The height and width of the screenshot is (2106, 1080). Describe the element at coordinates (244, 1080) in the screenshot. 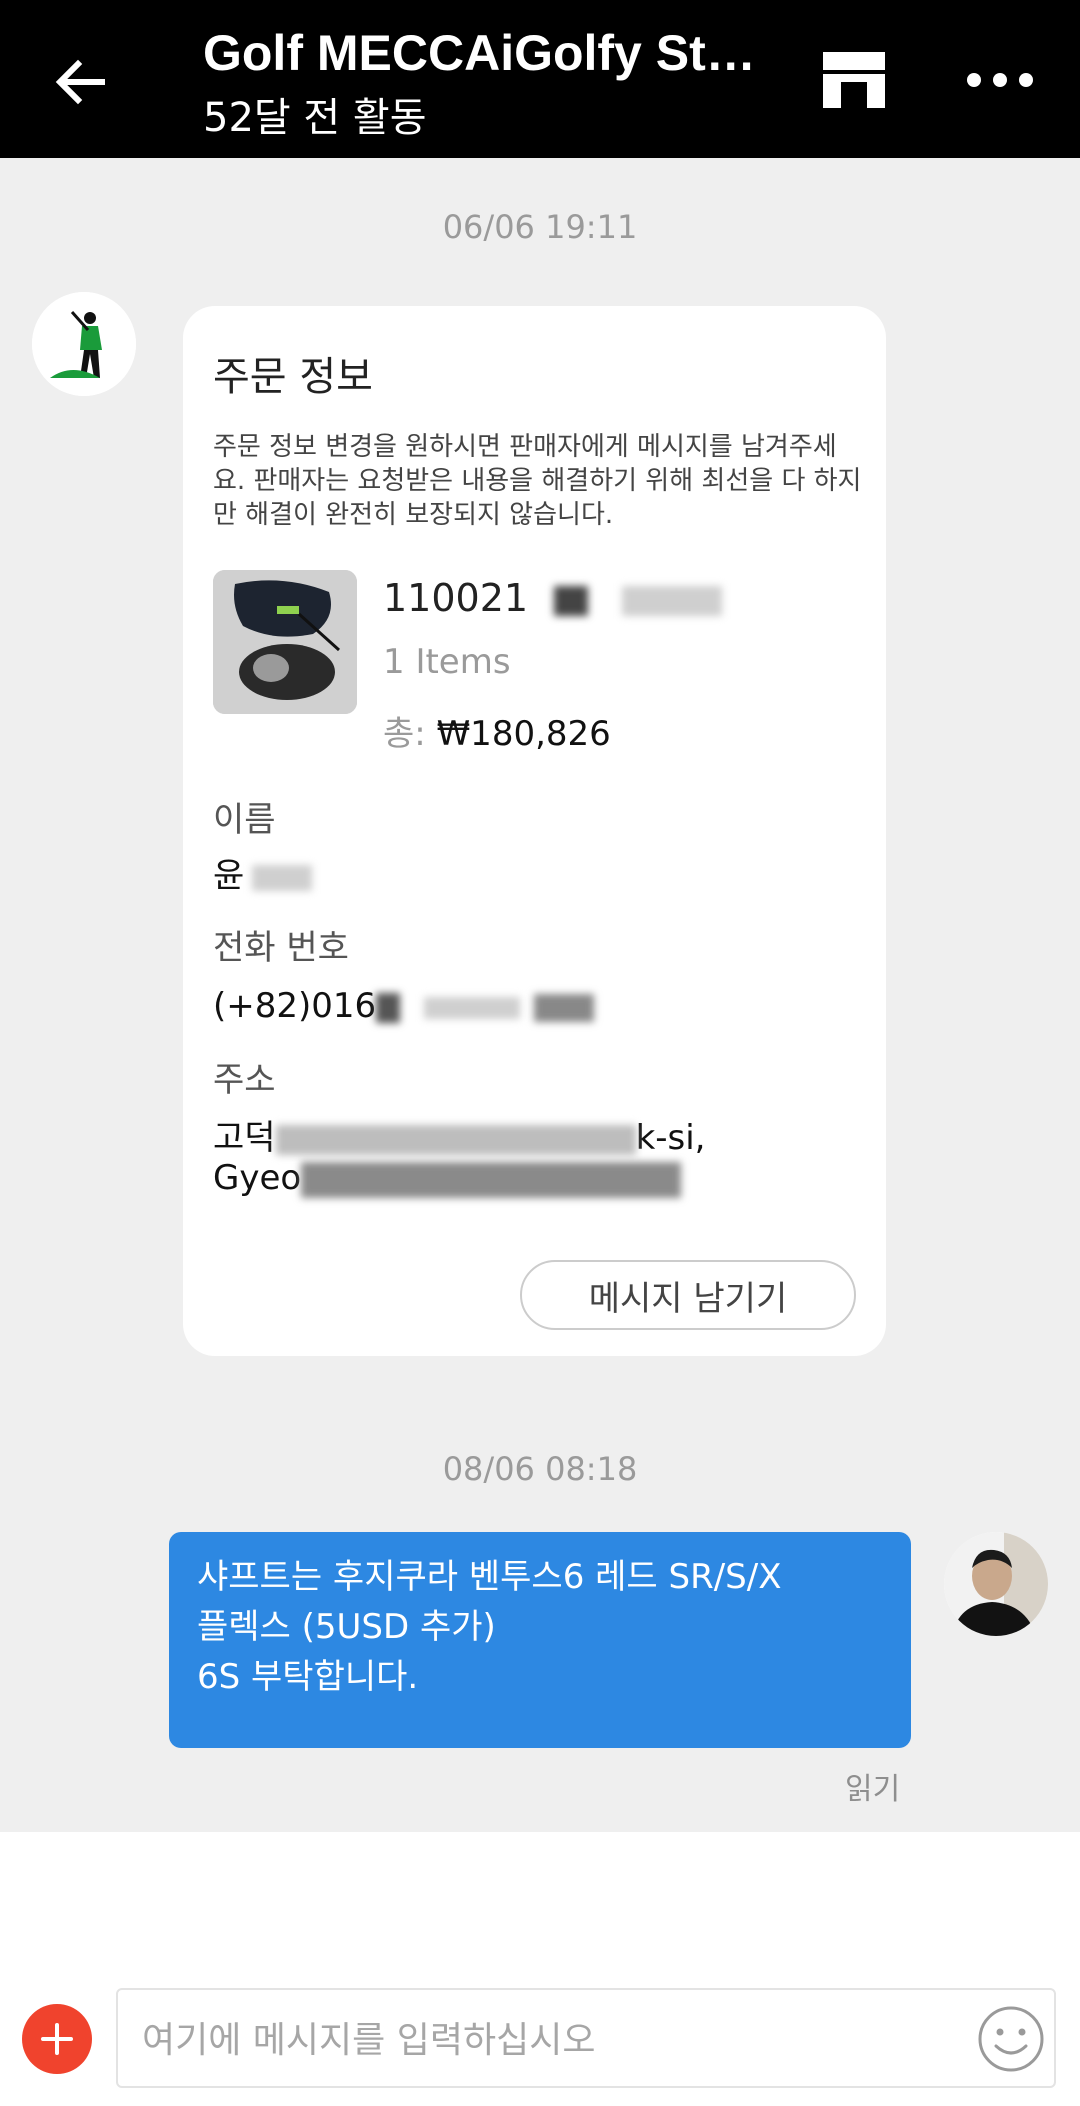

I see `address-label: 주소` at that location.